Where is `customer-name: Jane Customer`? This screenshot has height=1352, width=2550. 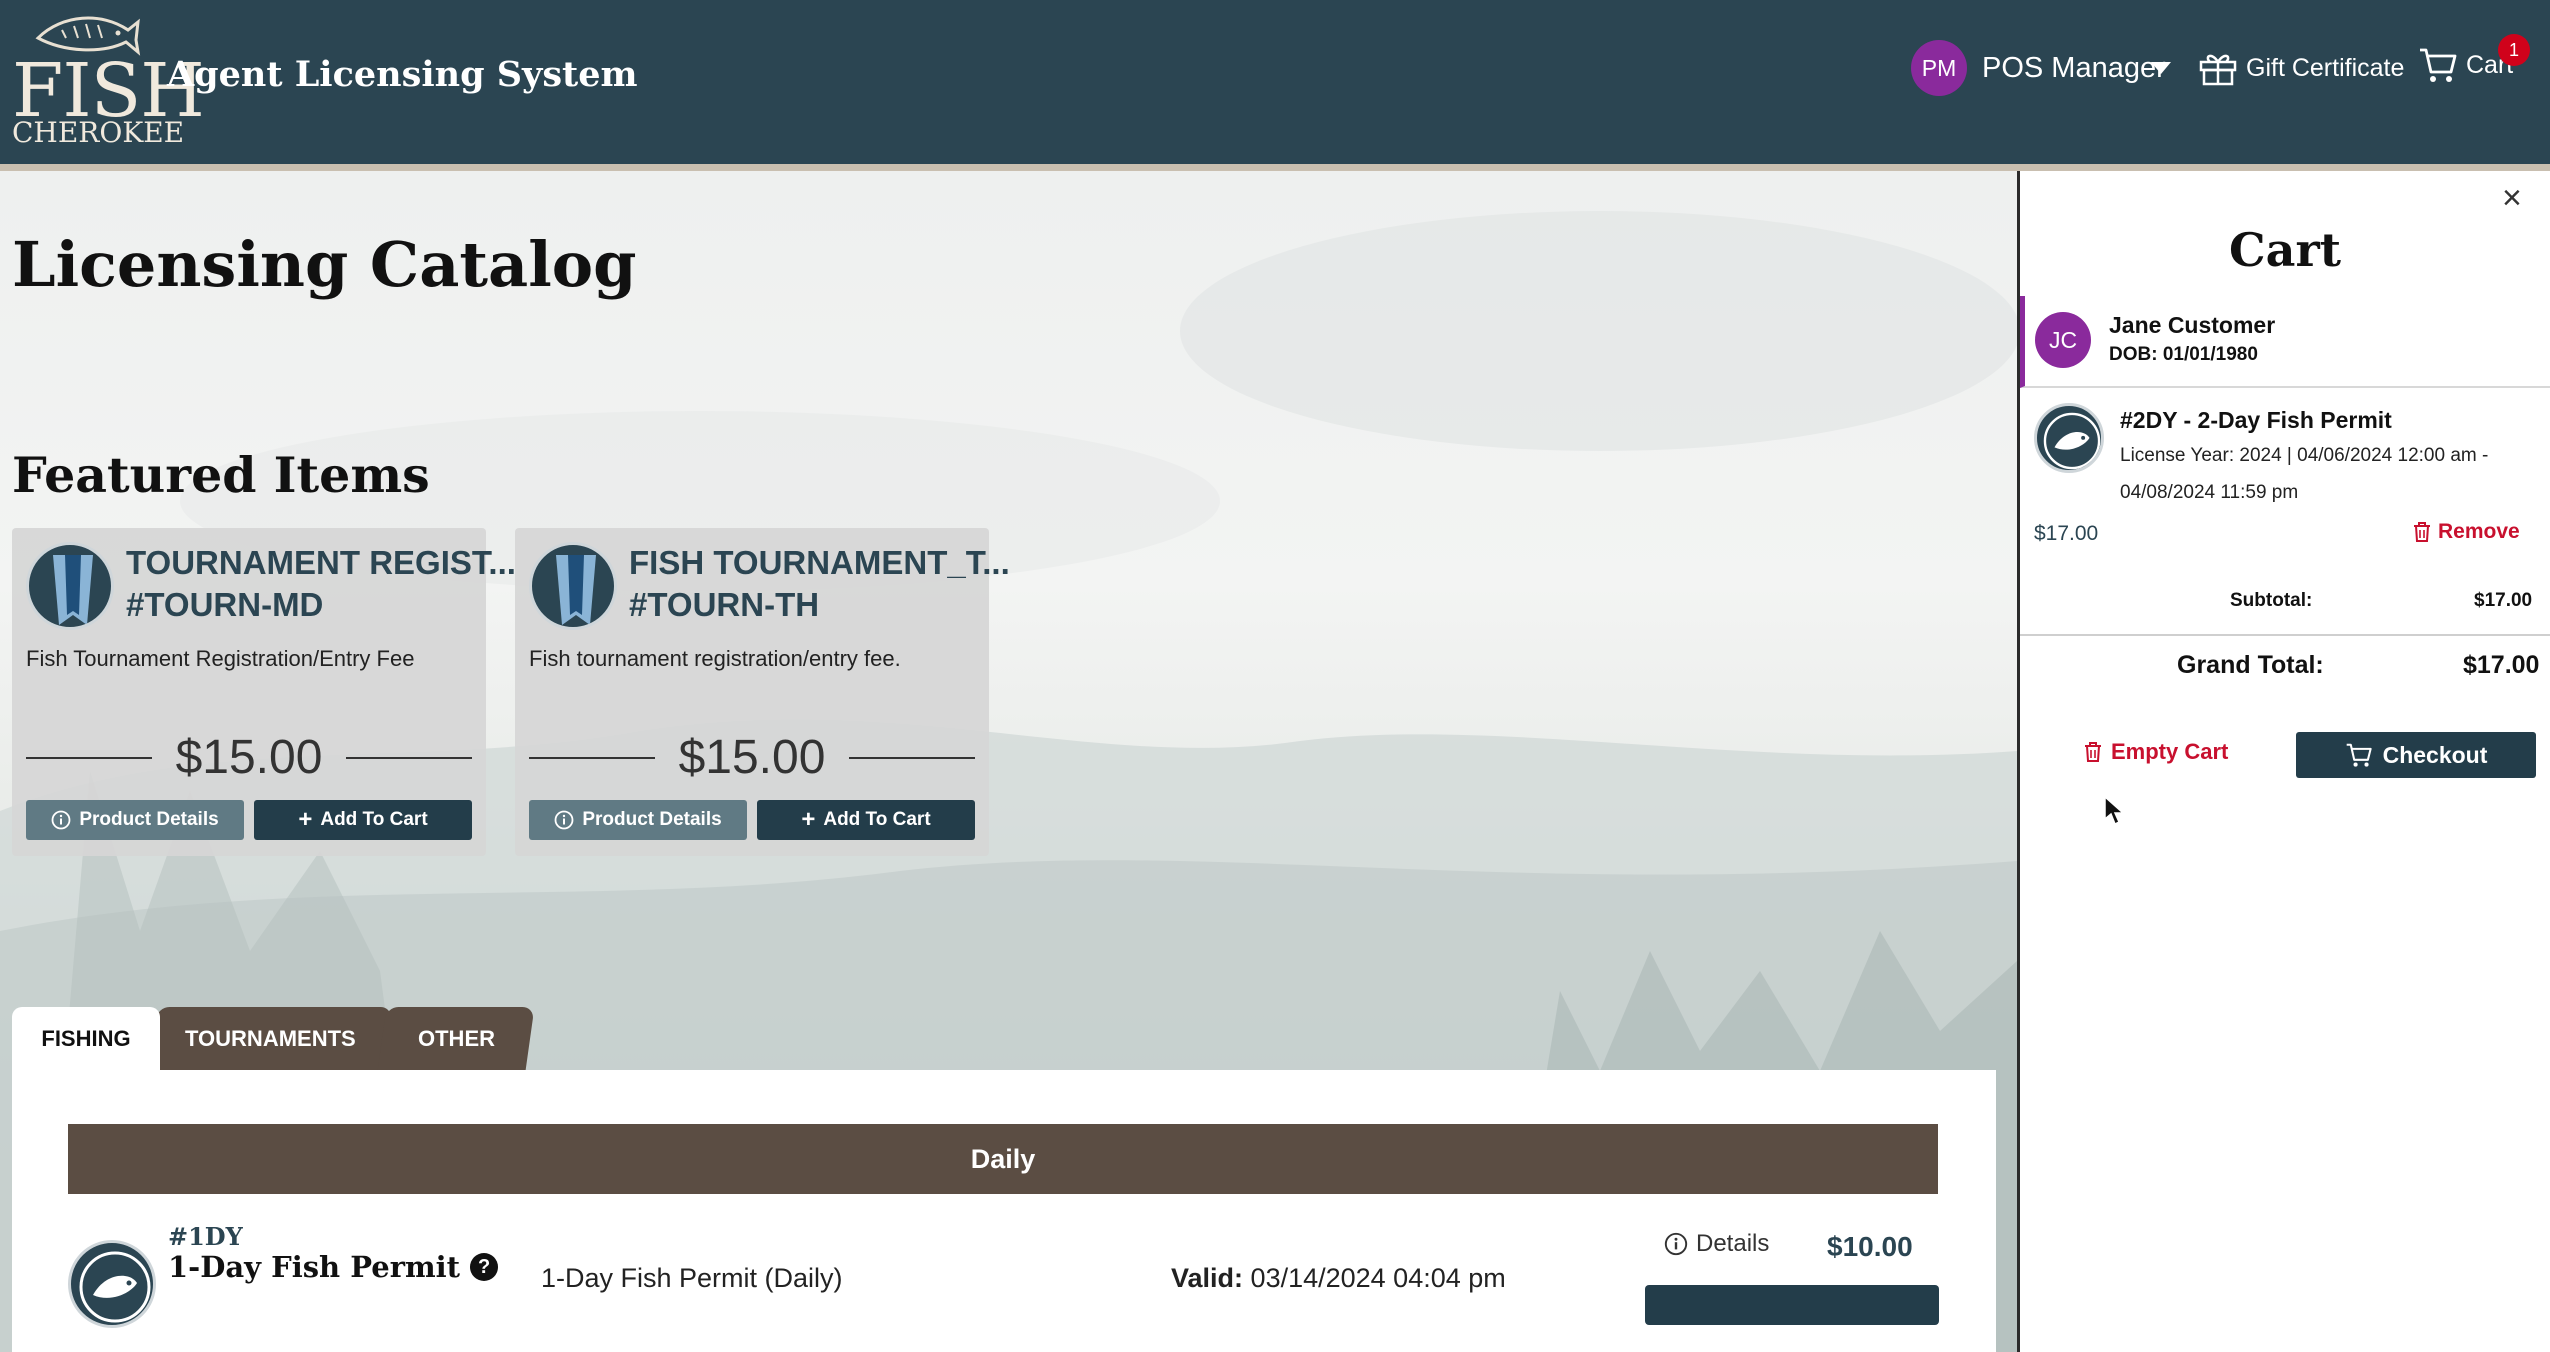 customer-name: Jane Customer is located at coordinates (2192, 325).